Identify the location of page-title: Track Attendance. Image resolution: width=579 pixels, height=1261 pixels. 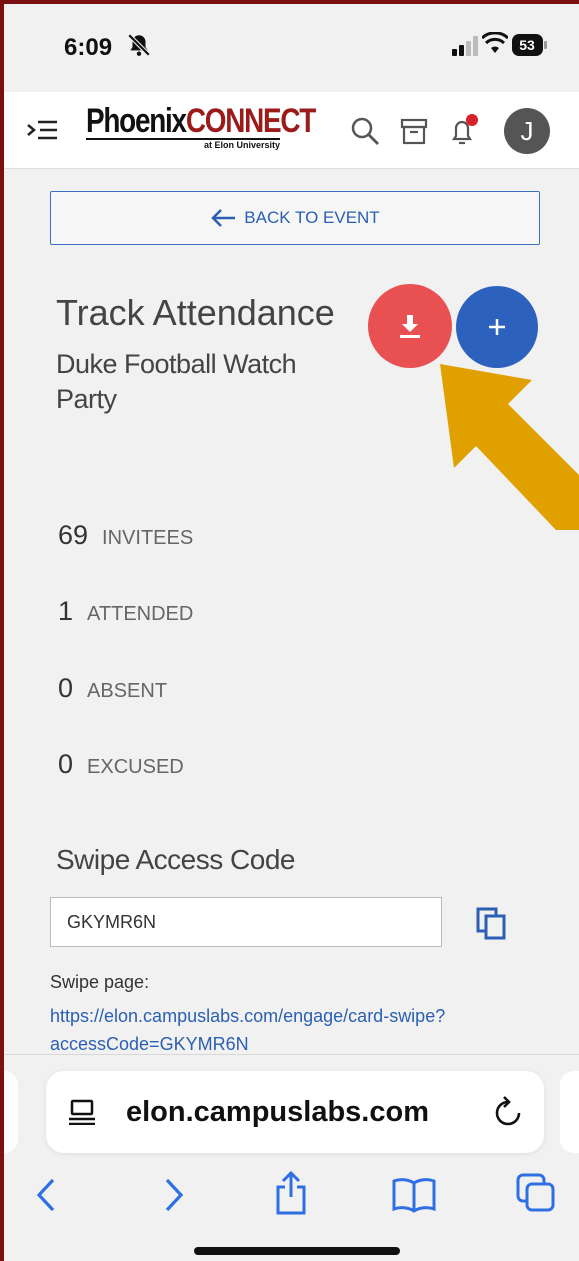
(195, 312).